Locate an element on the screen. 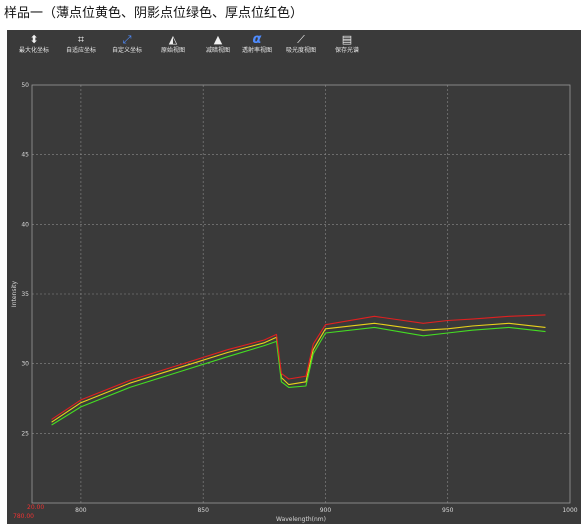 The height and width of the screenshot is (526, 588). y-tick-label: 30 is located at coordinates (25, 364).